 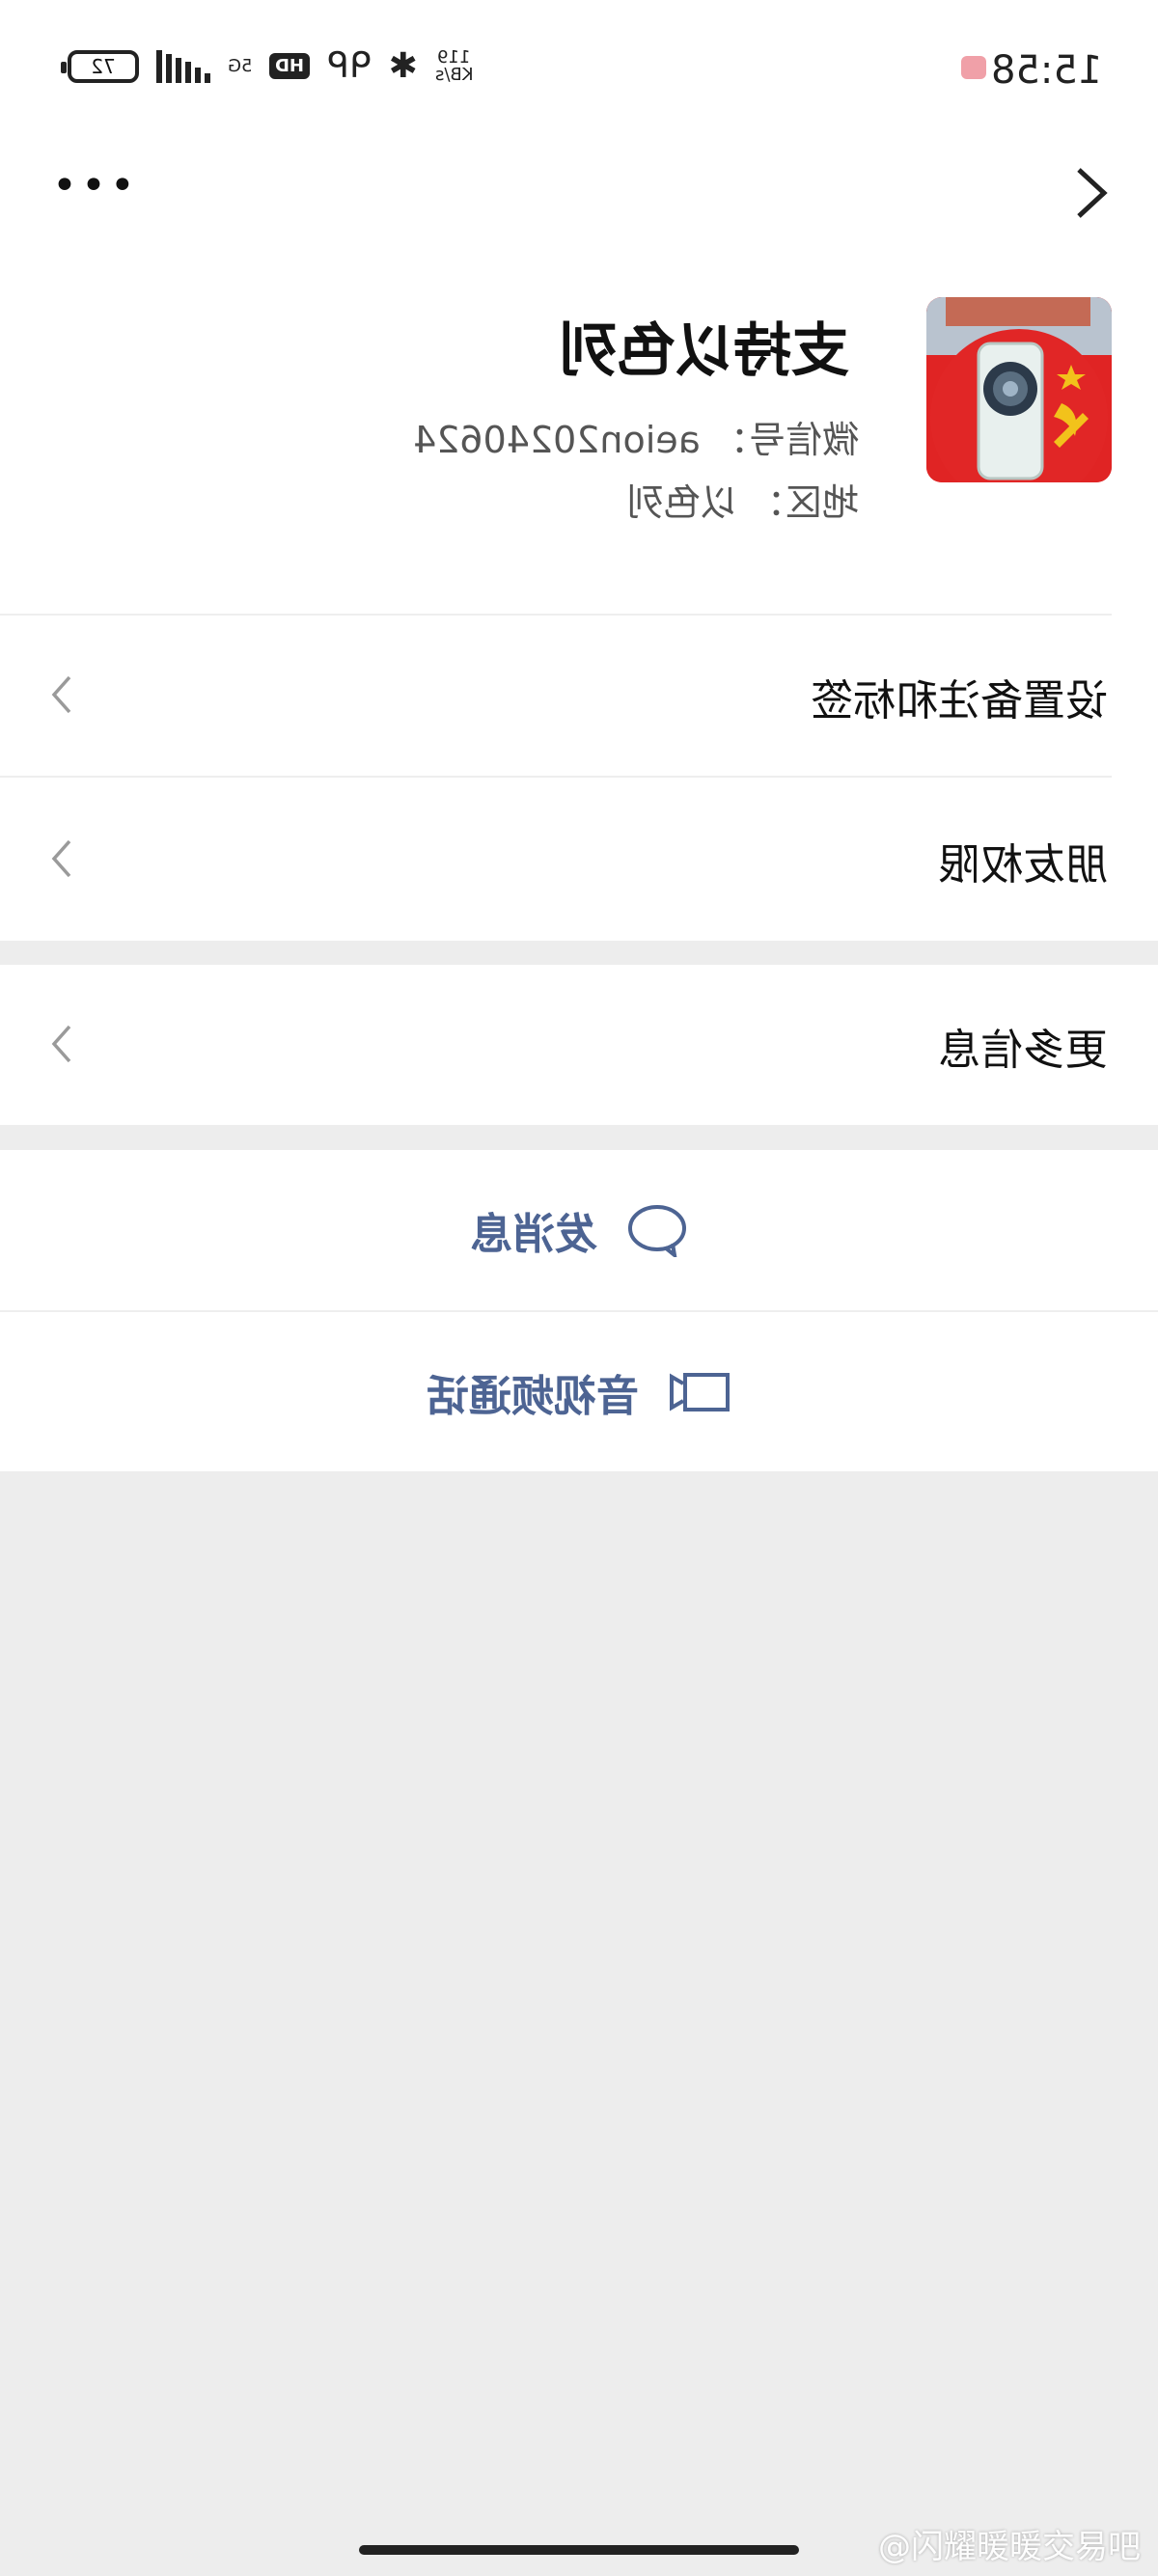 What do you see at coordinates (743, 500) in the screenshot?
I see `region-line: 以色列 地区：` at bounding box center [743, 500].